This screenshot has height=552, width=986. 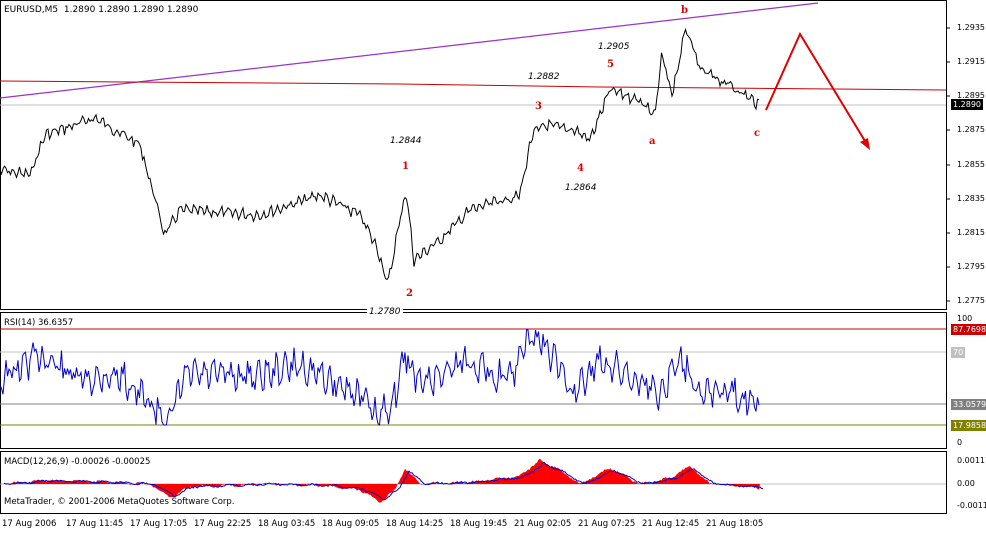 I want to click on macd-title: MACD(12,26,9) -0.00026 -0.00025, so click(x=77, y=462).